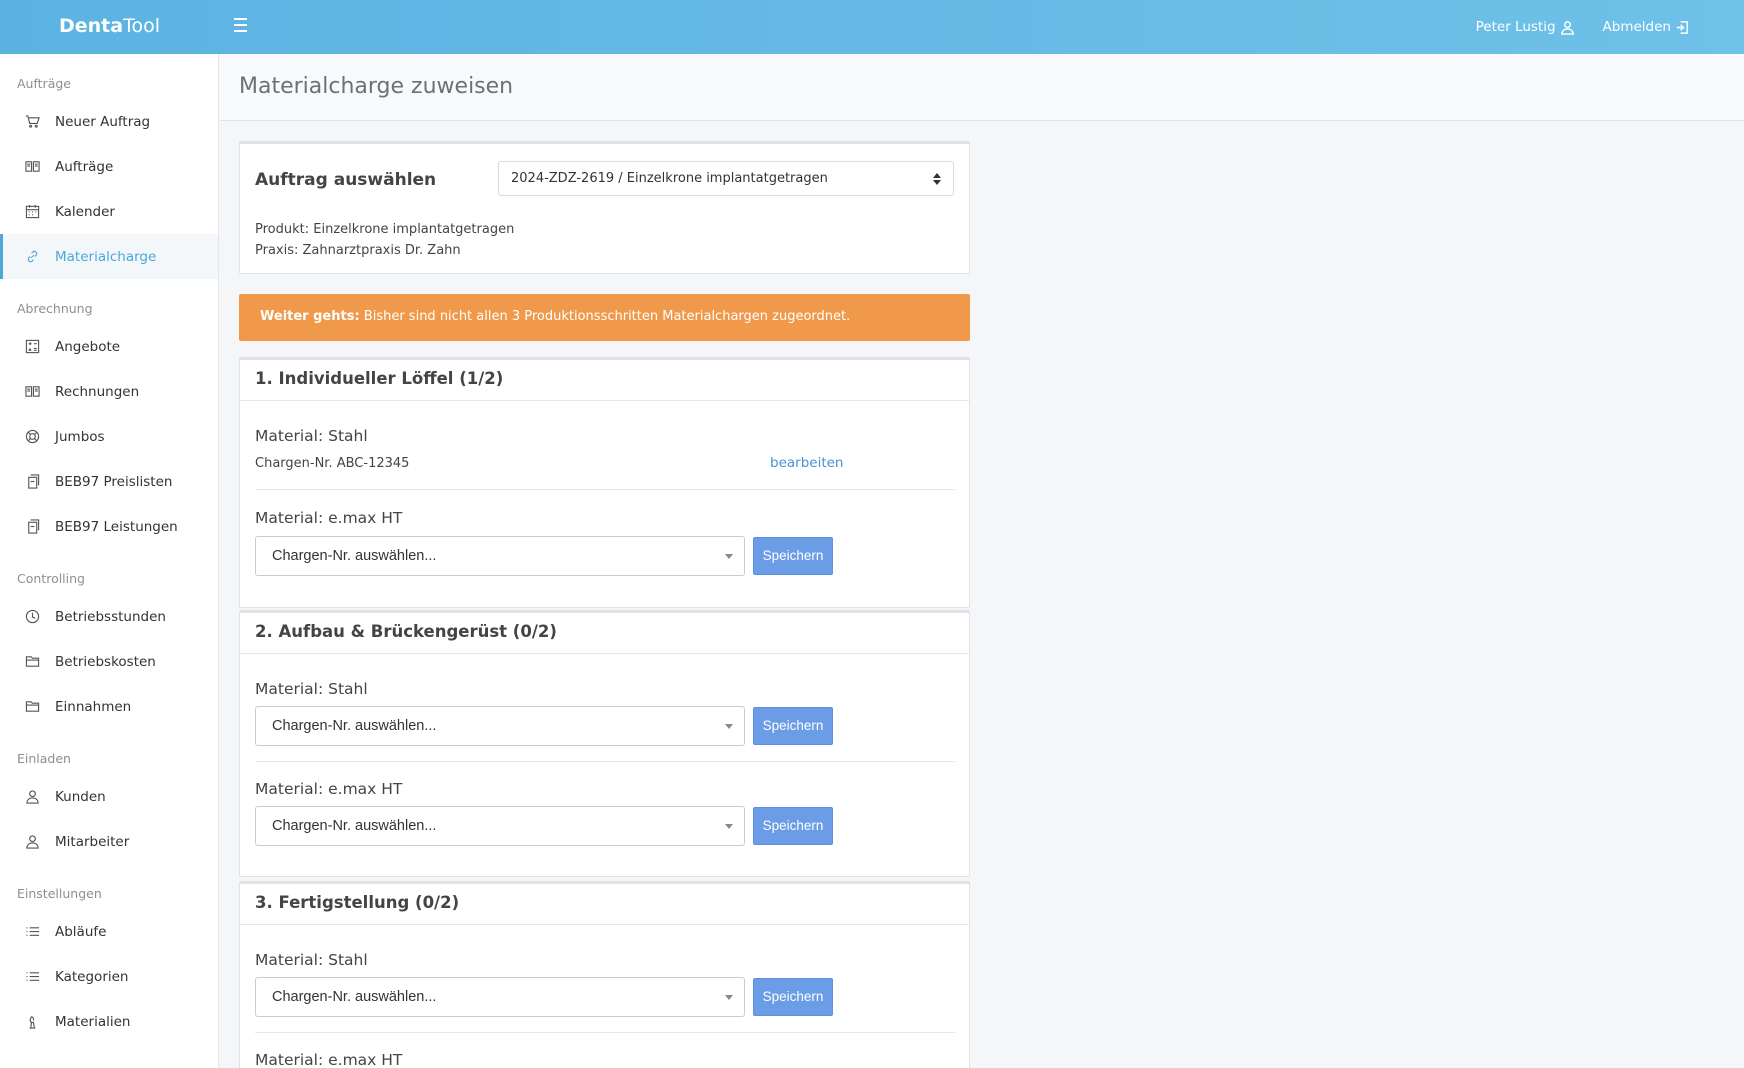  I want to click on logout-label: Abmelden, so click(1636, 27).